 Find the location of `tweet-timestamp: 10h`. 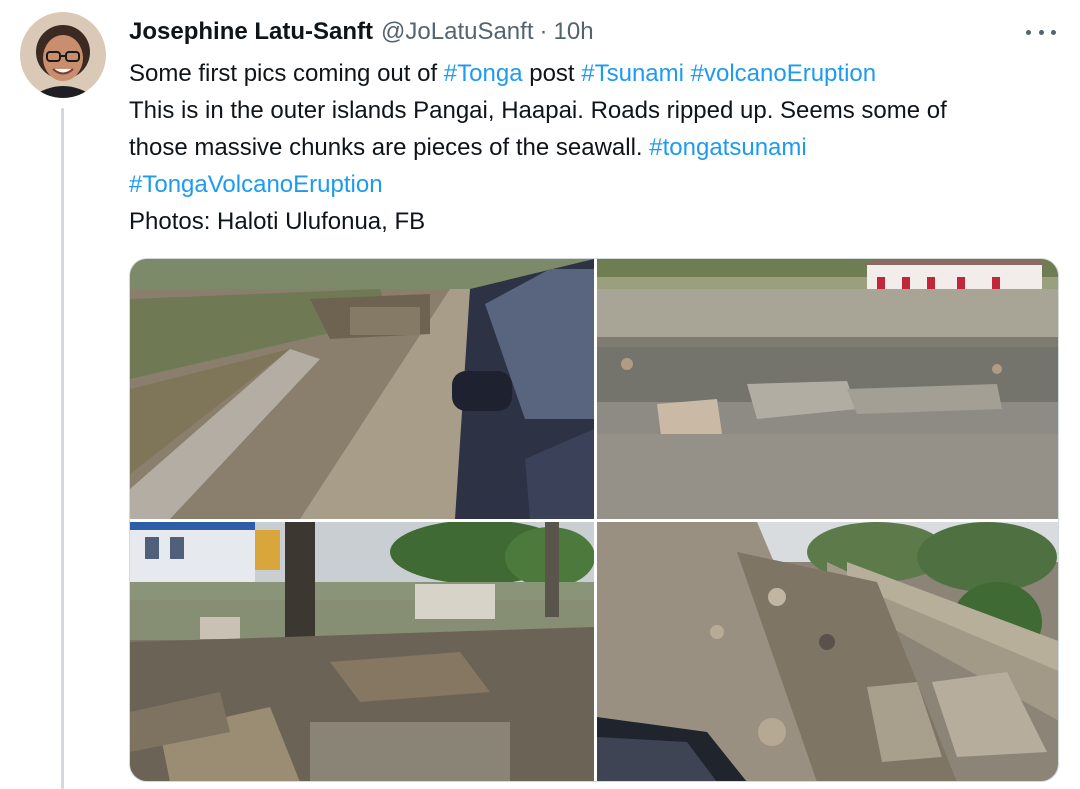

tweet-timestamp: 10h is located at coordinates (574, 32).